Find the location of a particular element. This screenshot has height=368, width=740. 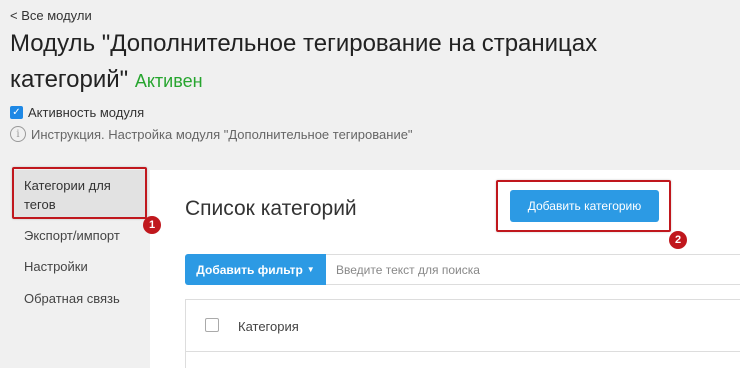

sidebar-item-feedback: Обратная связь is located at coordinates (72, 298).